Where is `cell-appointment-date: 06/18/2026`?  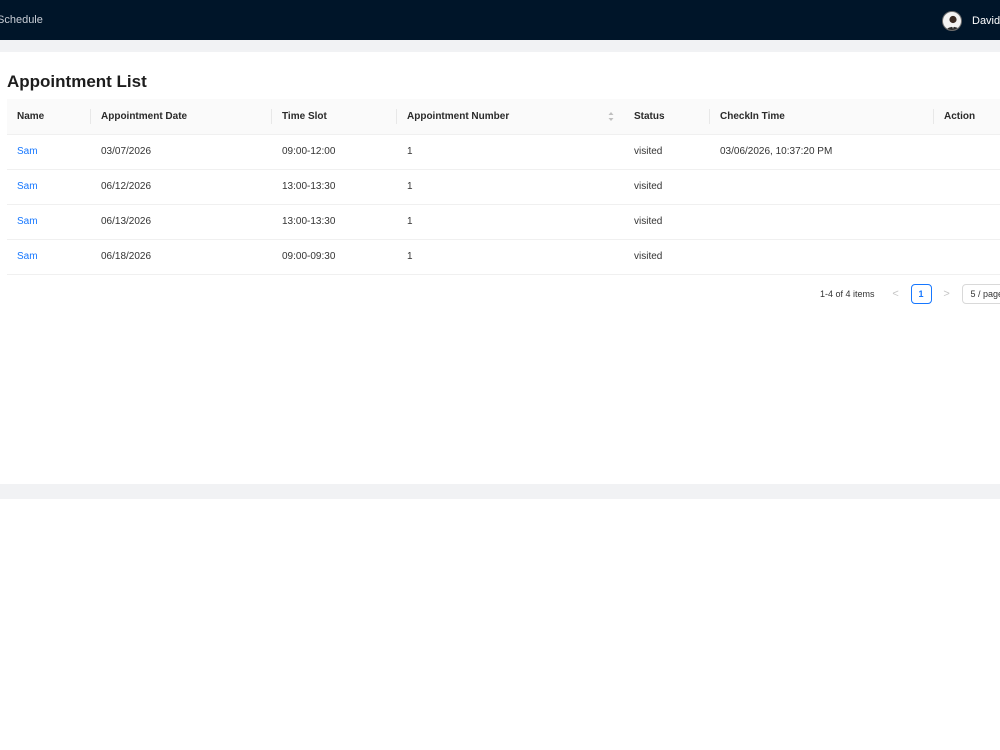
cell-appointment-date: 06/18/2026 is located at coordinates (181, 257).